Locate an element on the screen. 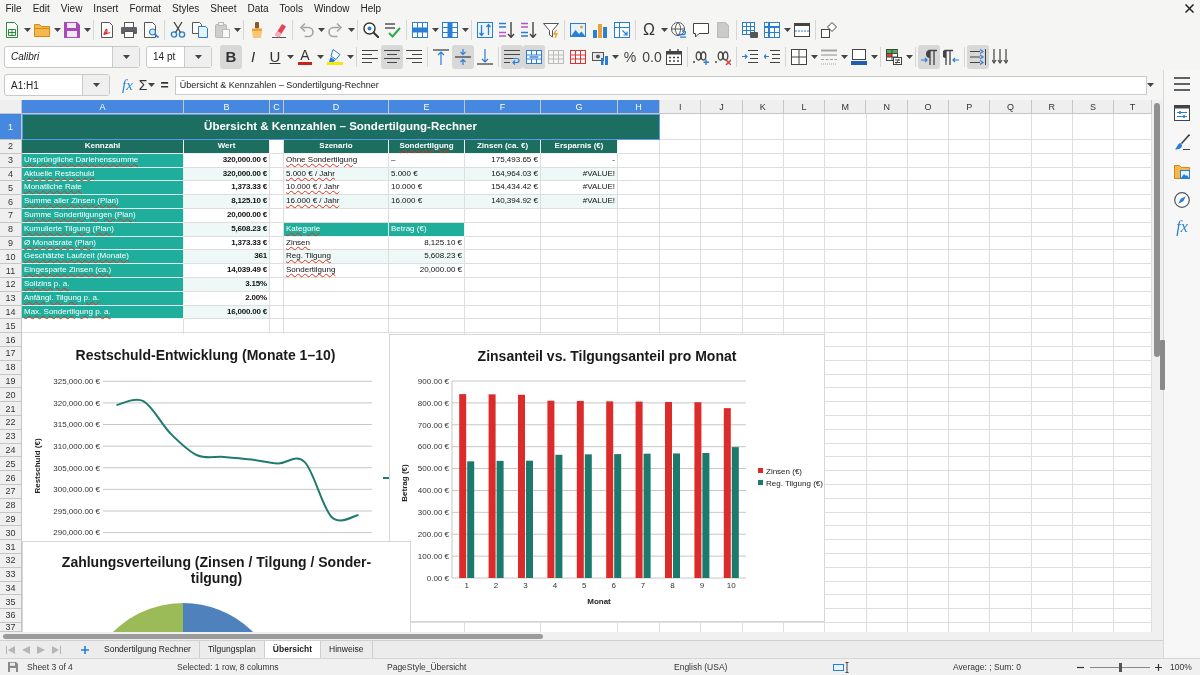 The height and width of the screenshot is (675, 1200). table-column-icon is located at coordinates (450, 30).